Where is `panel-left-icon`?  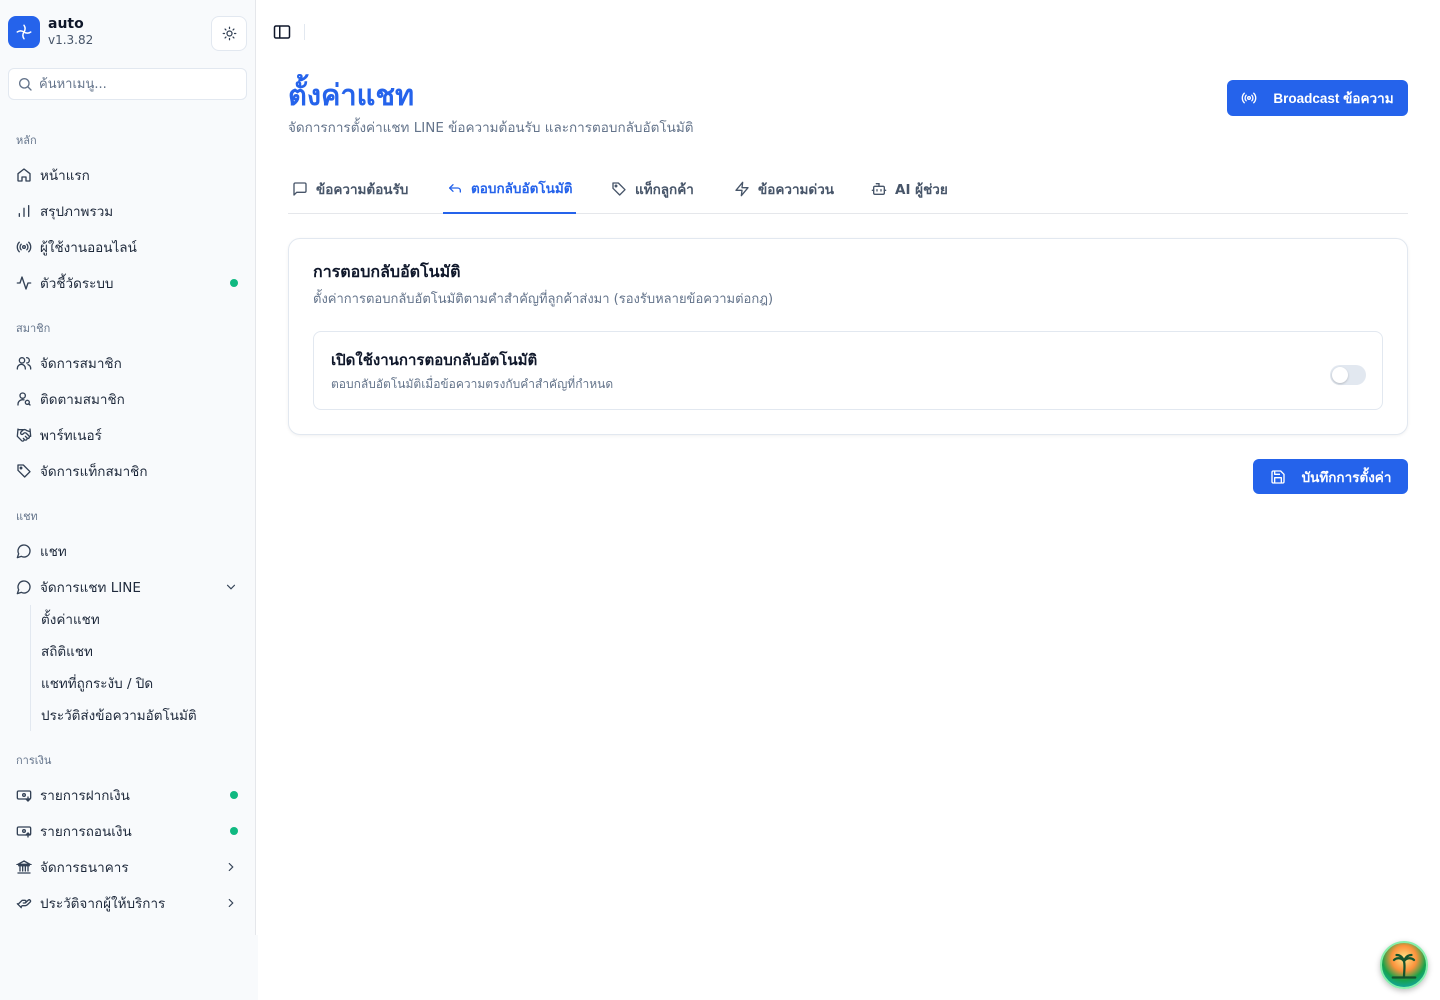 panel-left-icon is located at coordinates (282, 32).